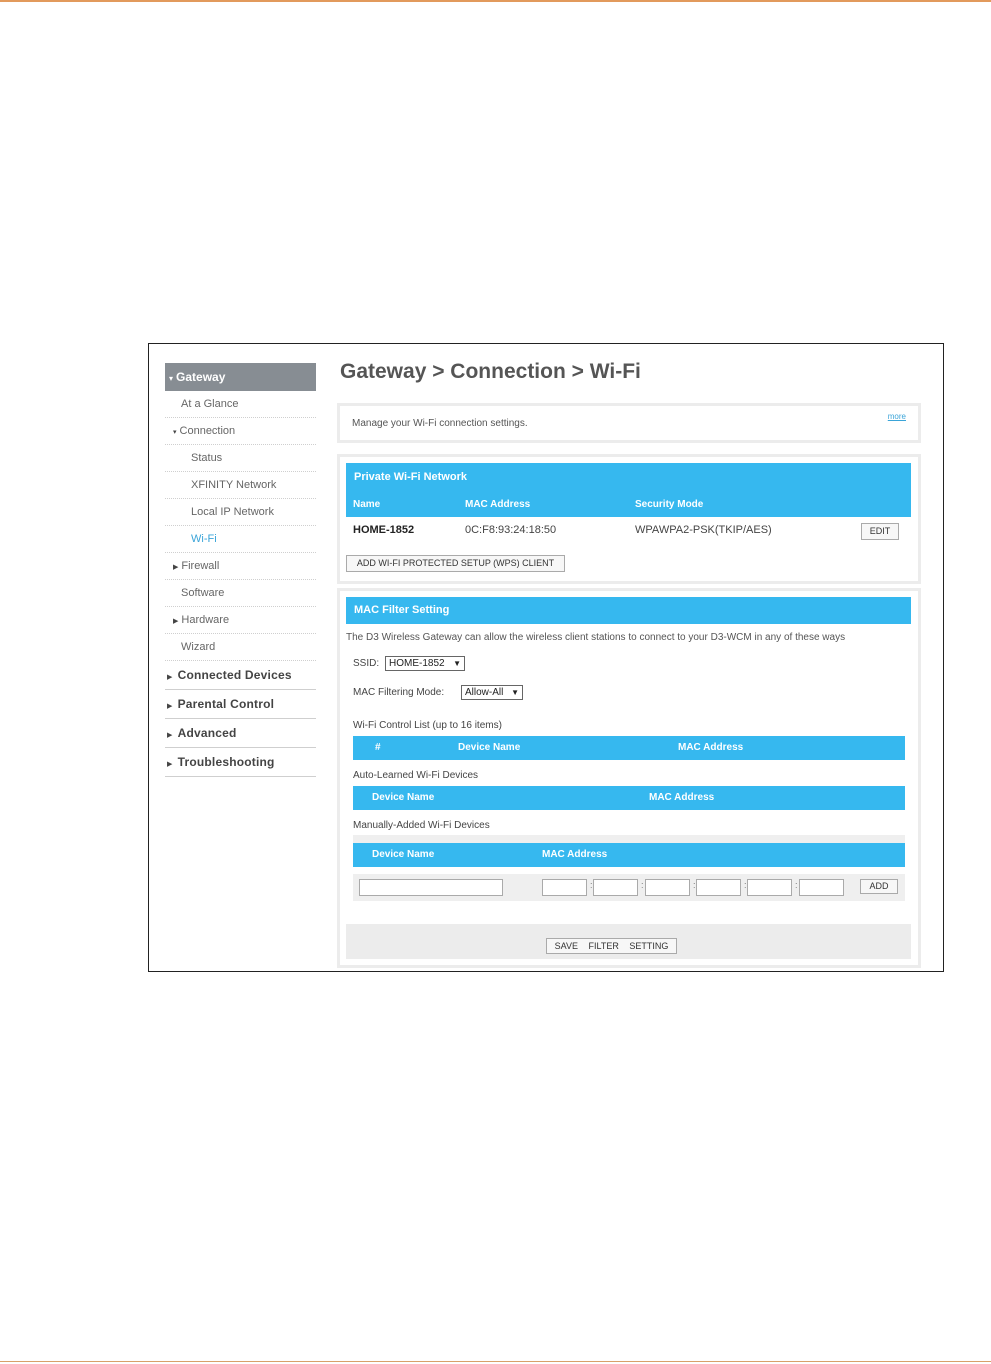 The height and width of the screenshot is (1364, 991). What do you see at coordinates (490, 371) in the screenshot?
I see `page-title: Gateway > Connection > Wi-Fi` at bounding box center [490, 371].